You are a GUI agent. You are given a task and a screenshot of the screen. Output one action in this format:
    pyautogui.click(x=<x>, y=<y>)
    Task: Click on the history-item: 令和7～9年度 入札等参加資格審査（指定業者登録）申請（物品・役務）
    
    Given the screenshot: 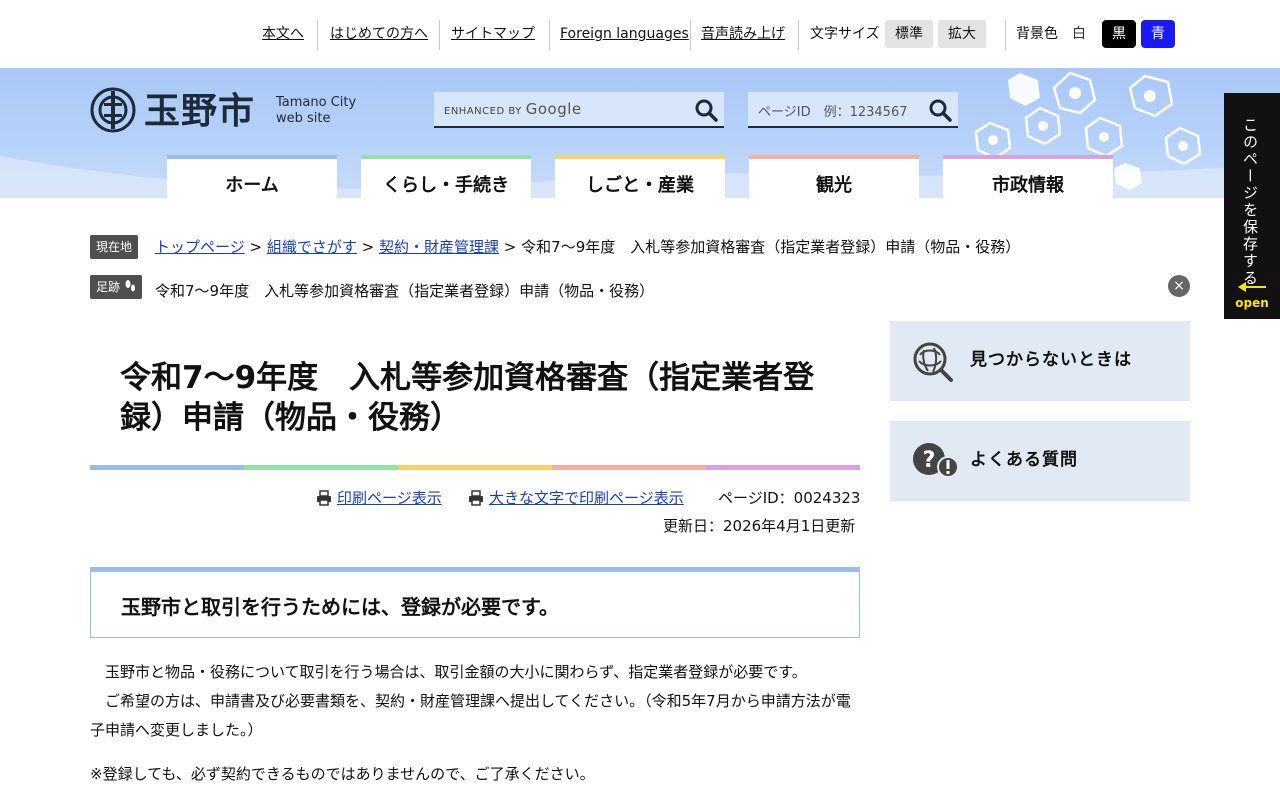 What is the action you would take?
    pyautogui.click(x=404, y=291)
    